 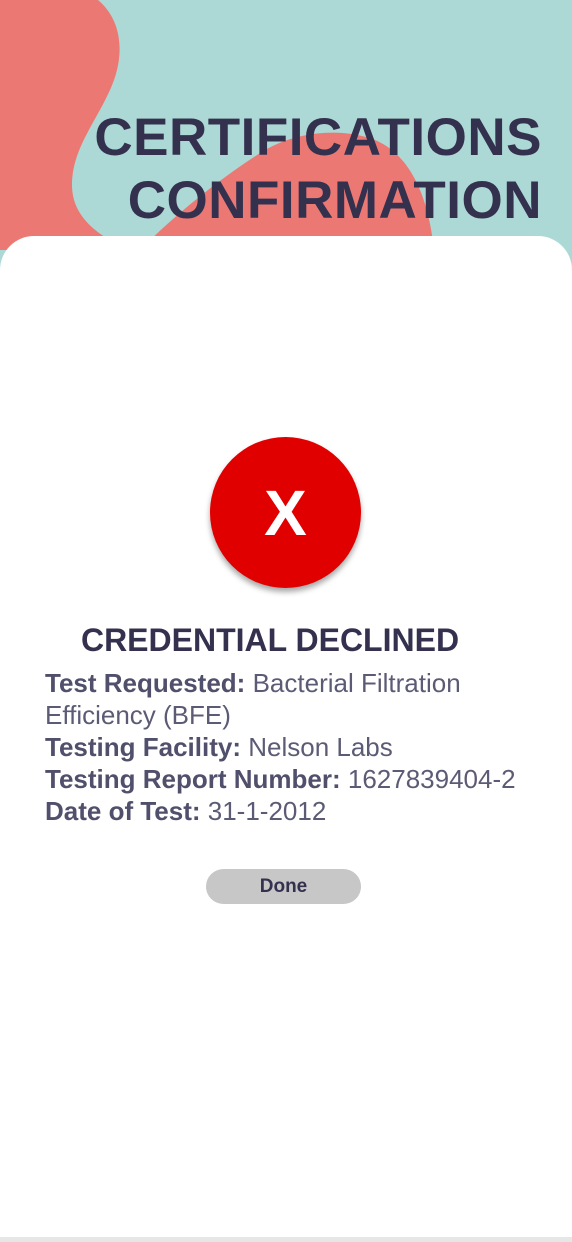 I want to click on detail-testing-facility: Testing Facility: Nelson Labs, so click(x=295, y=747).